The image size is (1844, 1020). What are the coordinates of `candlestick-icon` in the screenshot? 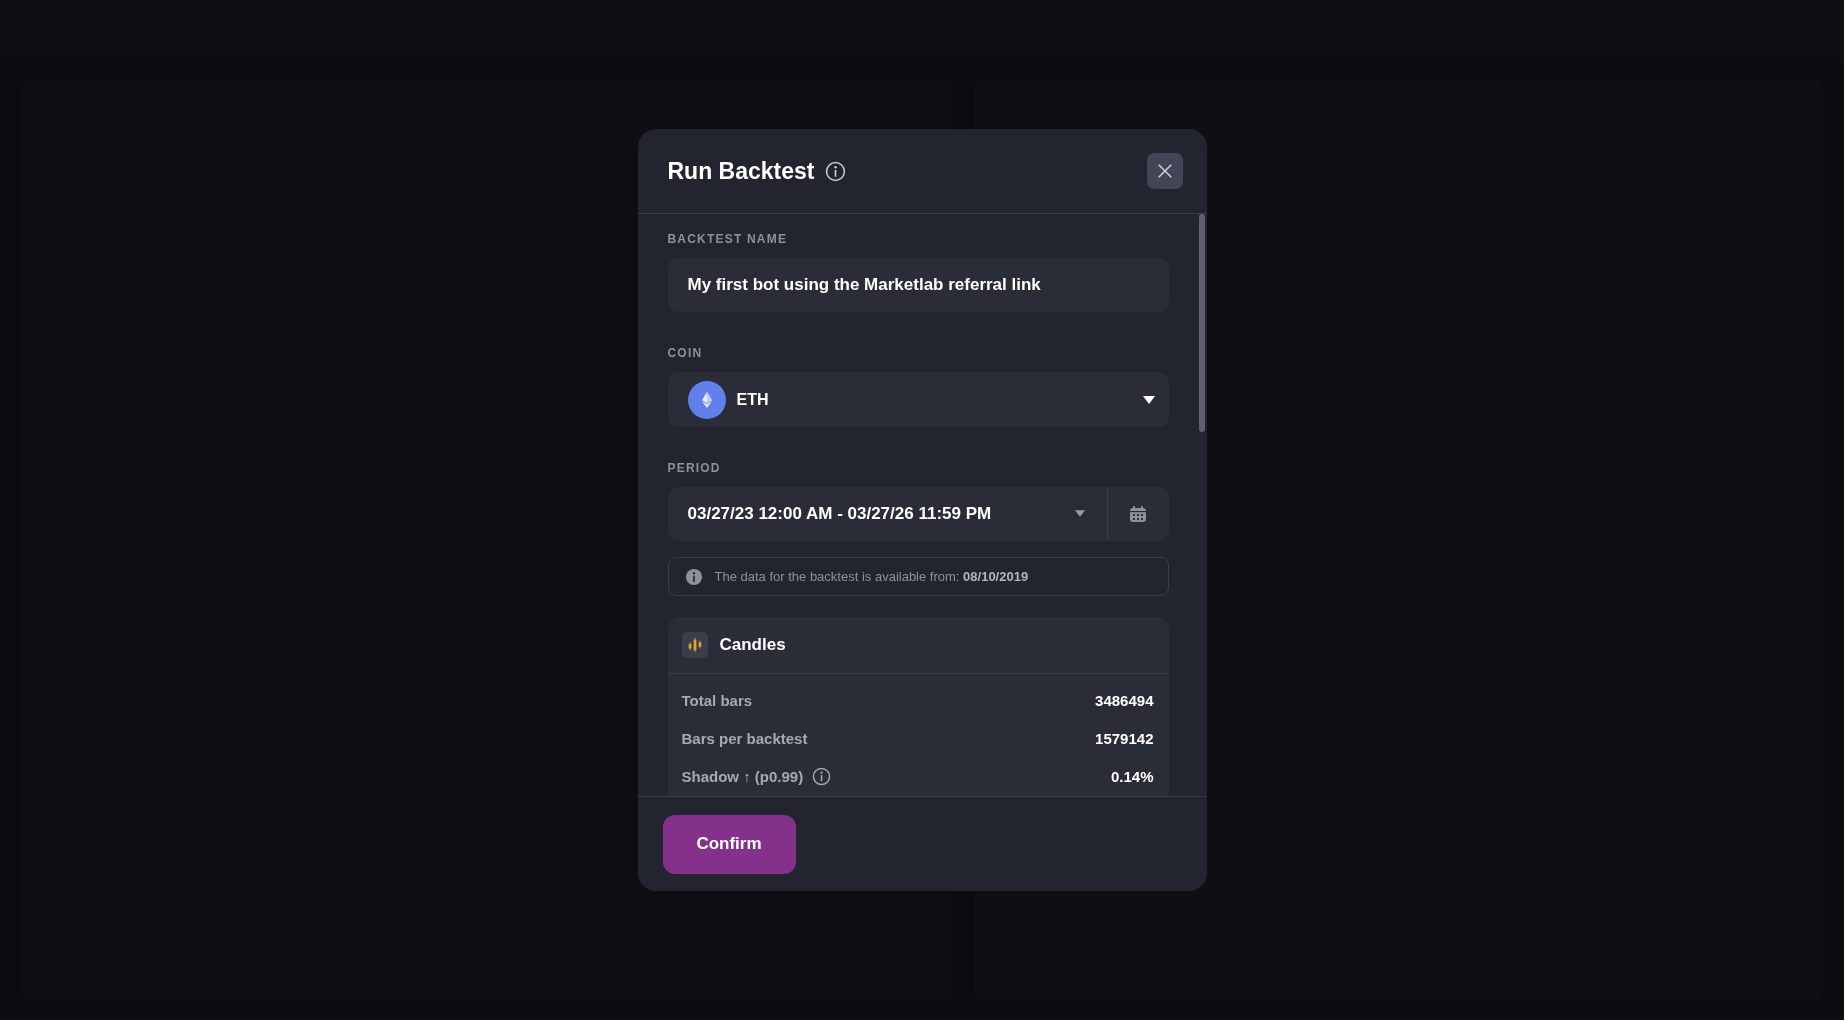 It's located at (694, 645).